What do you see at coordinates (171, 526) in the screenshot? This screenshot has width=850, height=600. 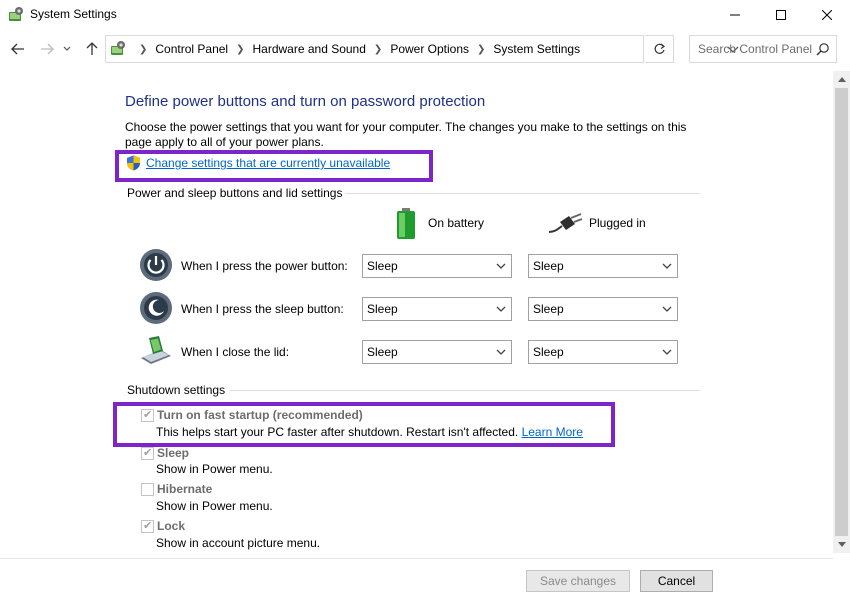 I see `lock-label: Lock` at bounding box center [171, 526].